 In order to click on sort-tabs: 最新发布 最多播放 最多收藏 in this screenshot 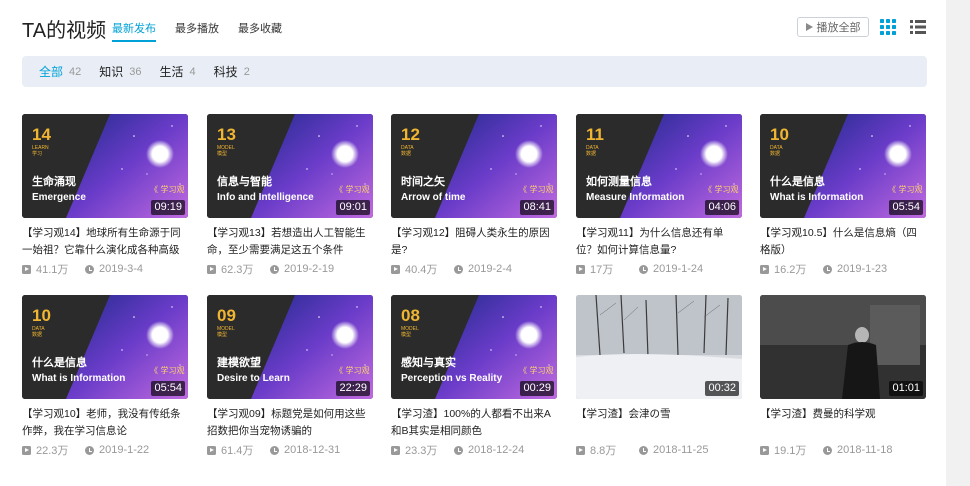, I will do `click(197, 31)`.